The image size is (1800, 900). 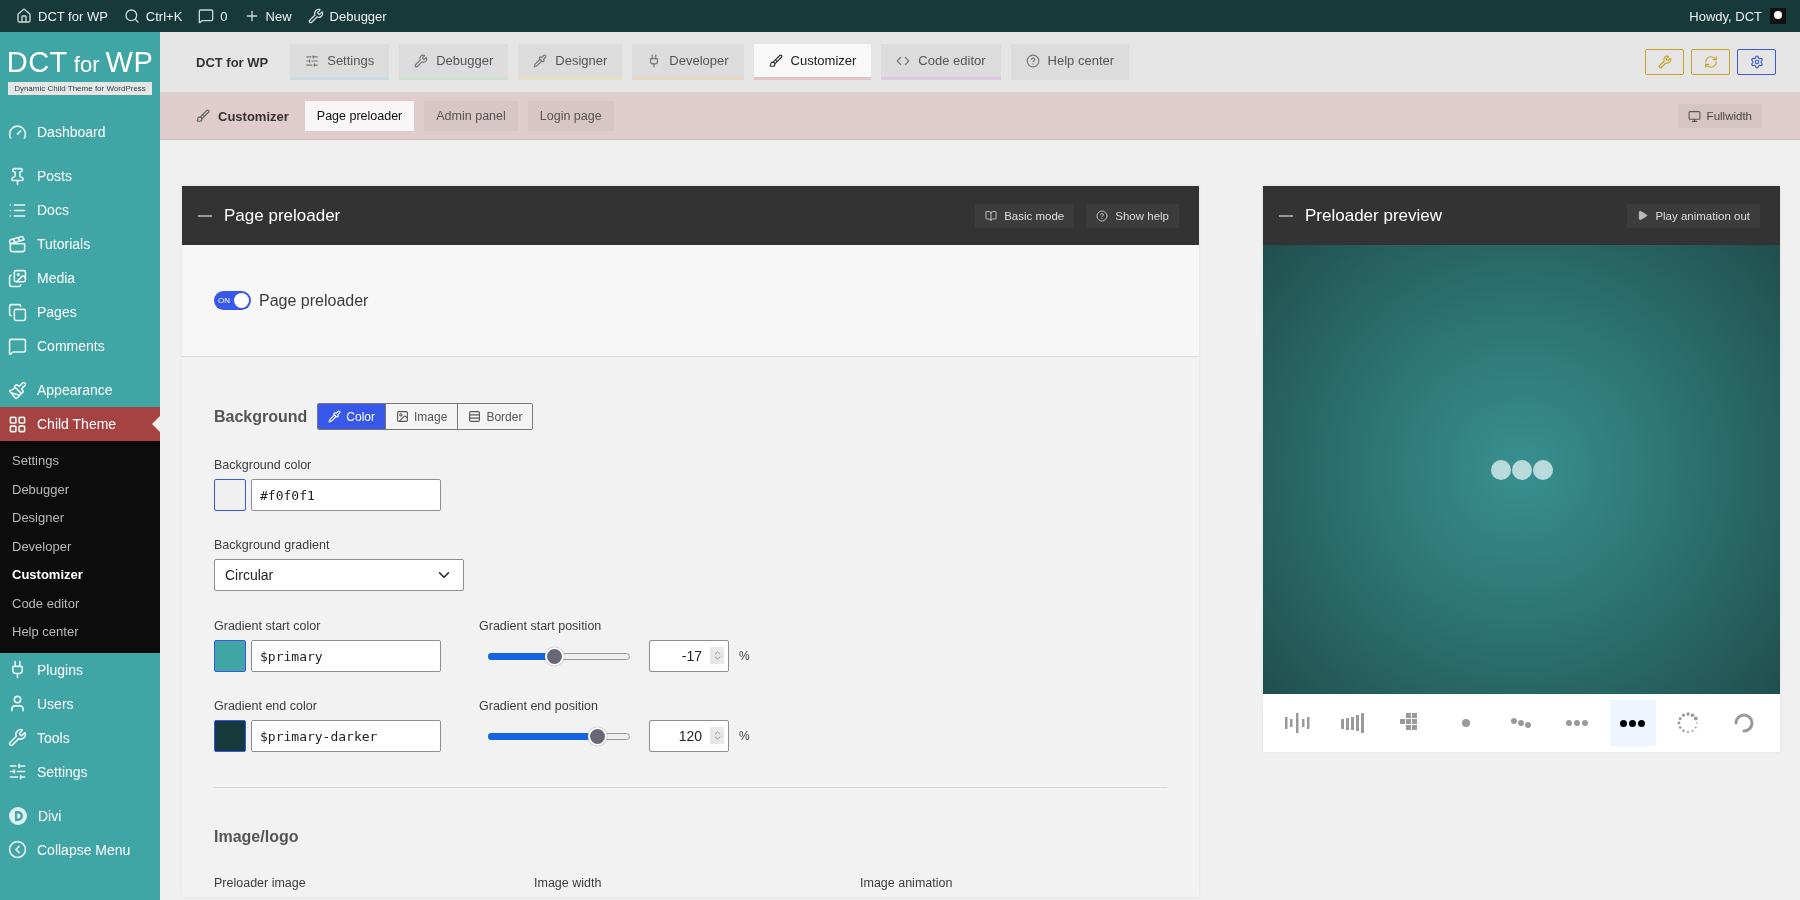 What do you see at coordinates (495, 416) in the screenshot?
I see `mode-button: Border` at bounding box center [495, 416].